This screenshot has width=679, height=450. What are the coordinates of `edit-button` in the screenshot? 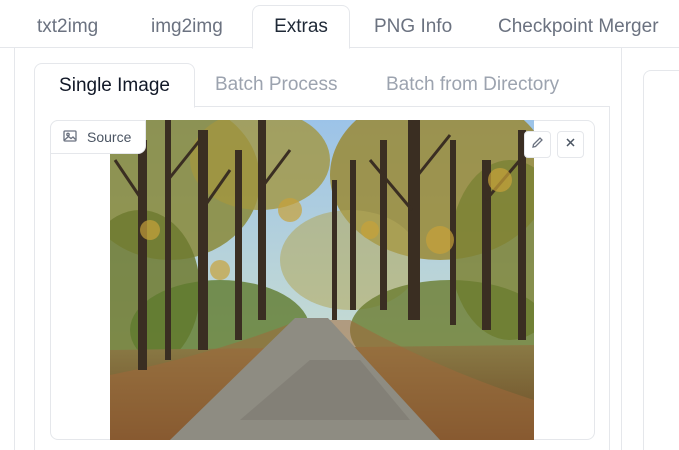 It's located at (537, 144).